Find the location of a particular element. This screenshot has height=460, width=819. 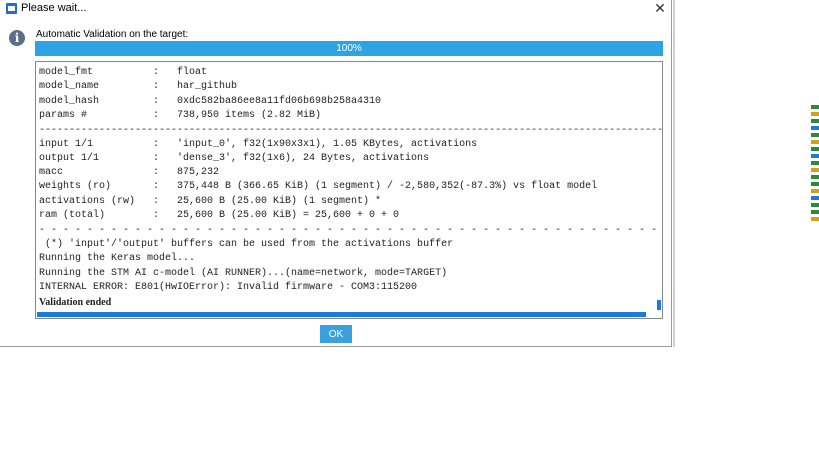

progress-label: 100% is located at coordinates (349, 48).